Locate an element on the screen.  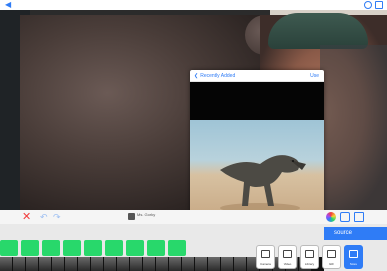
picker-letterbox-top is located at coordinates (257, 101).